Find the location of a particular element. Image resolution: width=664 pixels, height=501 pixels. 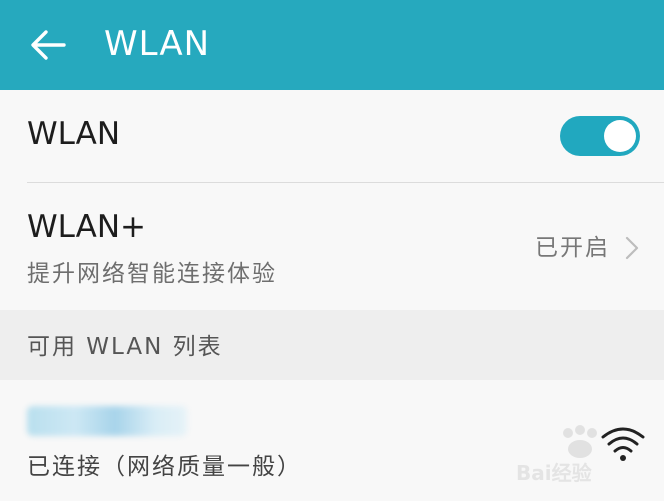

chevron-right-icon is located at coordinates (632, 248).